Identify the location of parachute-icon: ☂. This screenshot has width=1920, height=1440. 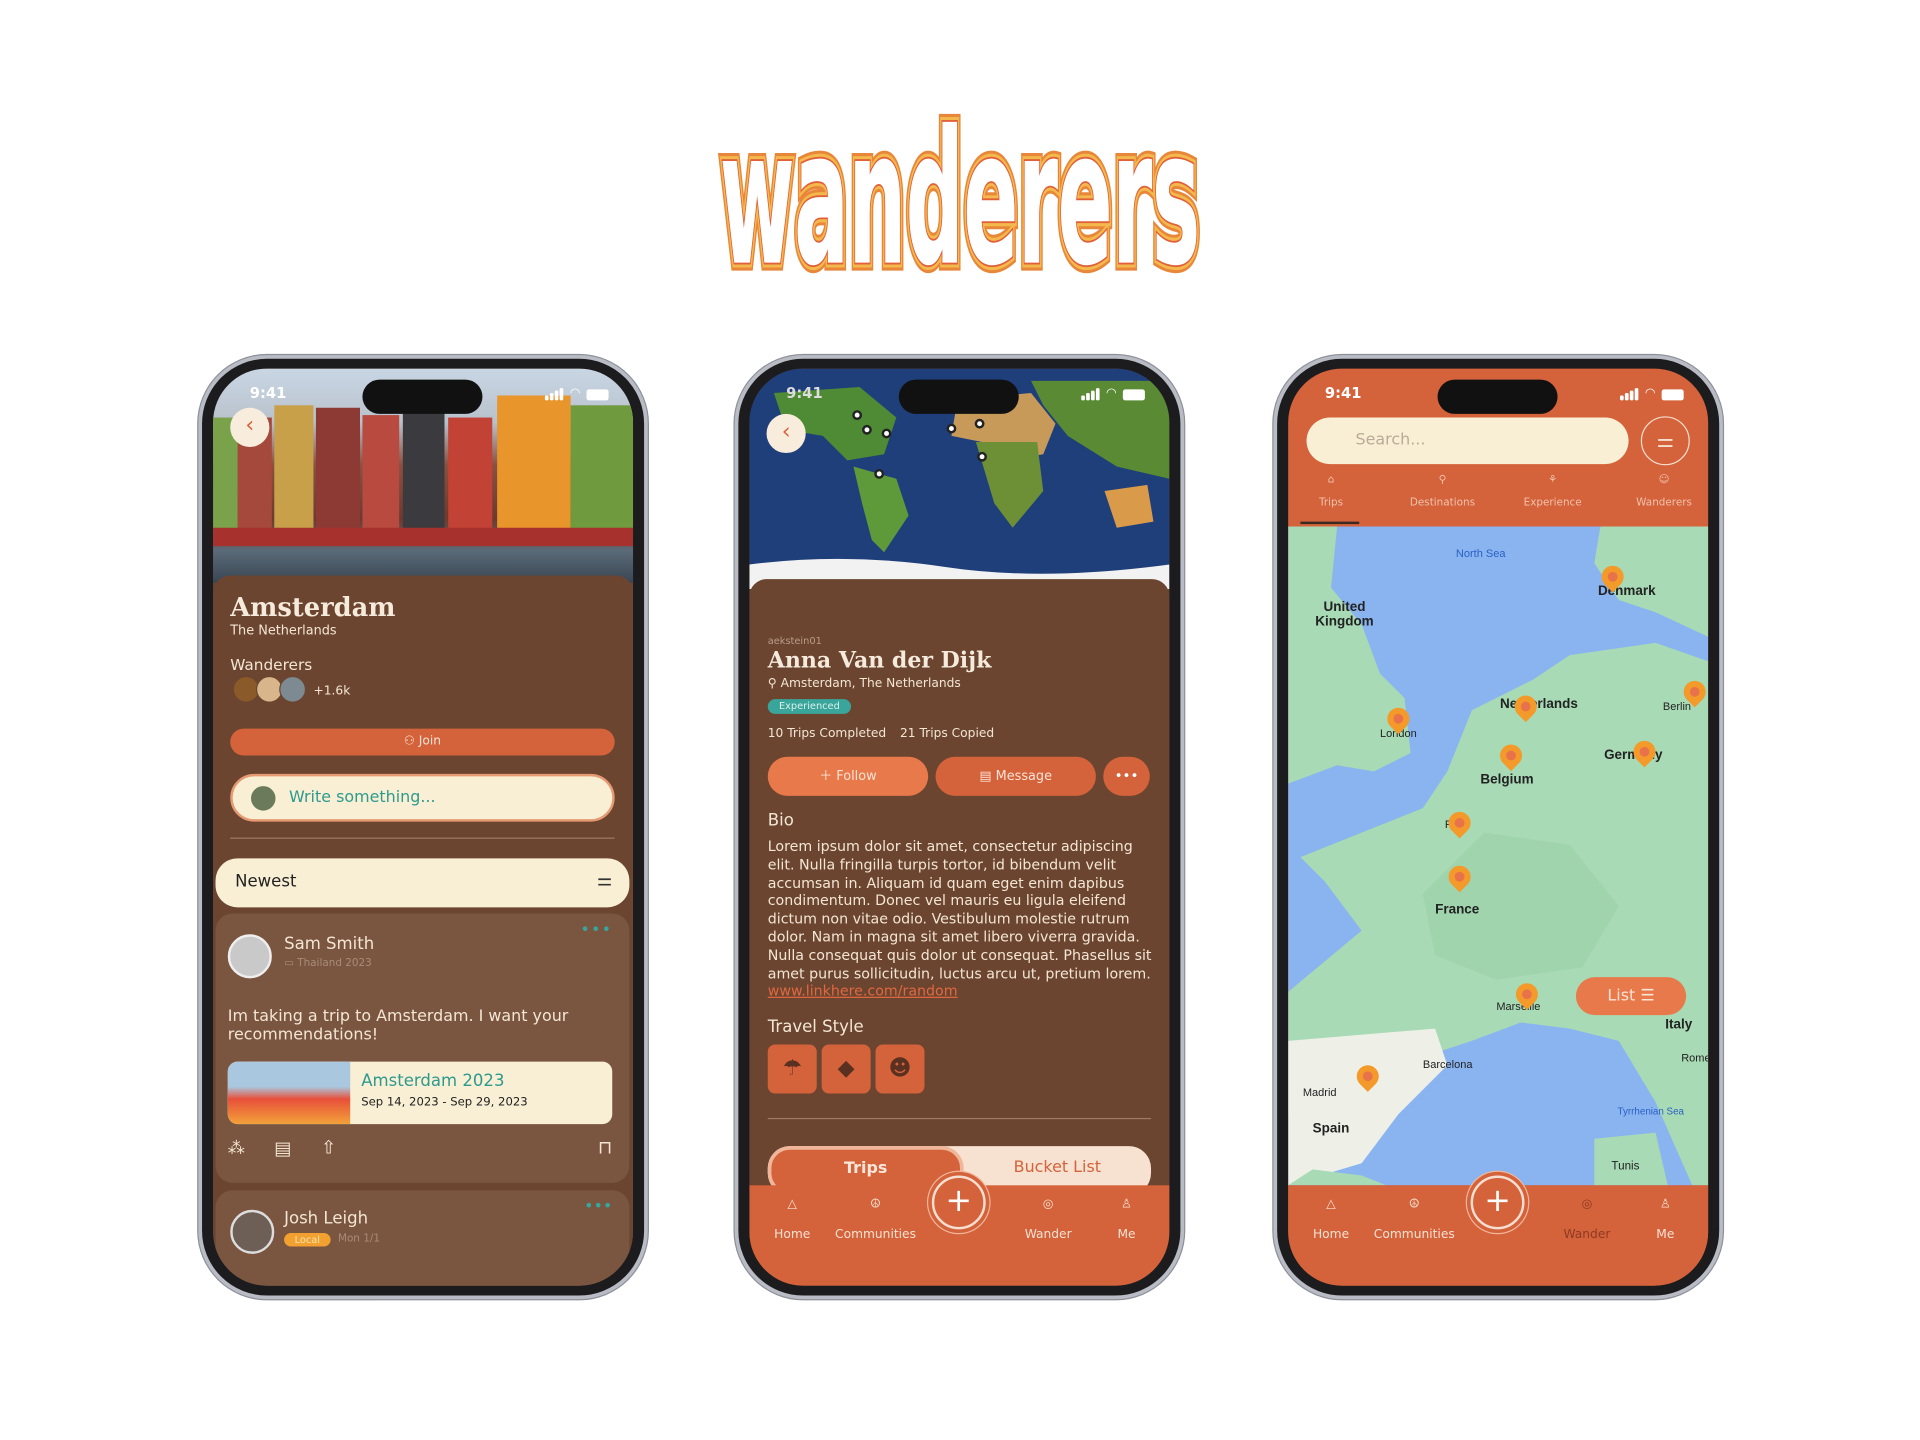
(792, 1069).